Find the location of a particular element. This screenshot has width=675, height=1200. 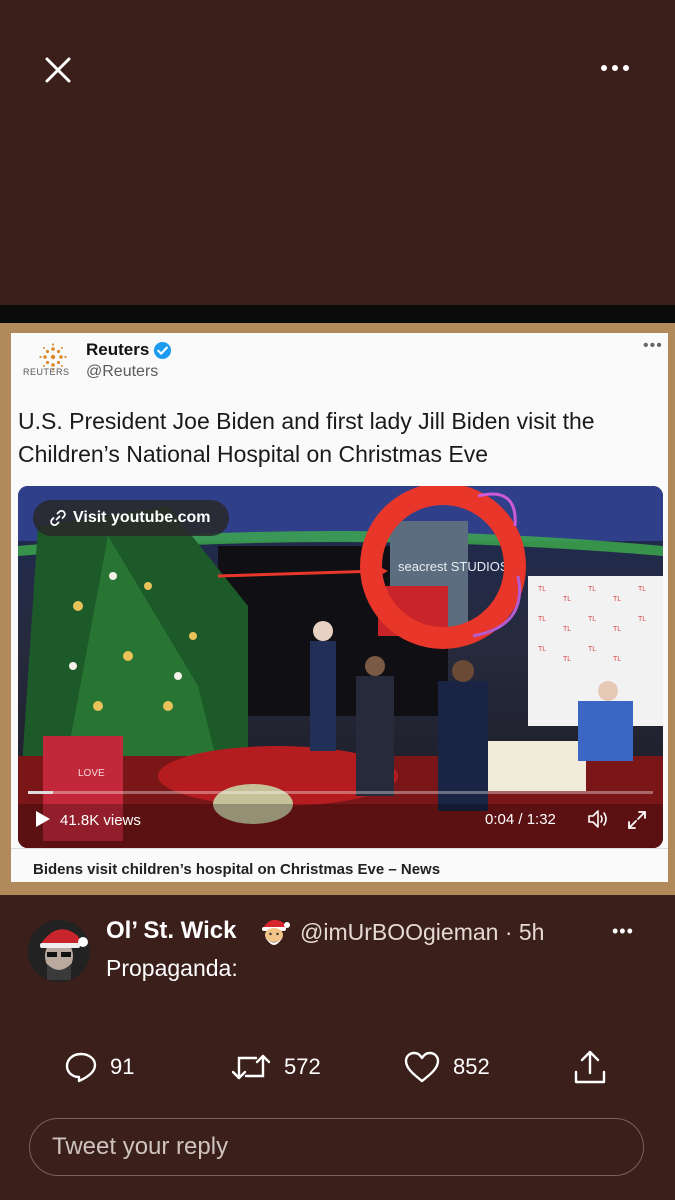

avatar-image is located at coordinates (59, 951).